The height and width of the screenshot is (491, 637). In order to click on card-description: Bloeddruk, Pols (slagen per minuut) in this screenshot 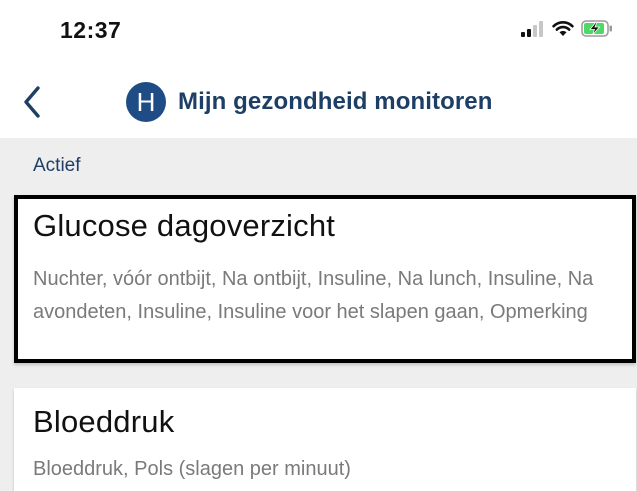, I will do `click(192, 469)`.